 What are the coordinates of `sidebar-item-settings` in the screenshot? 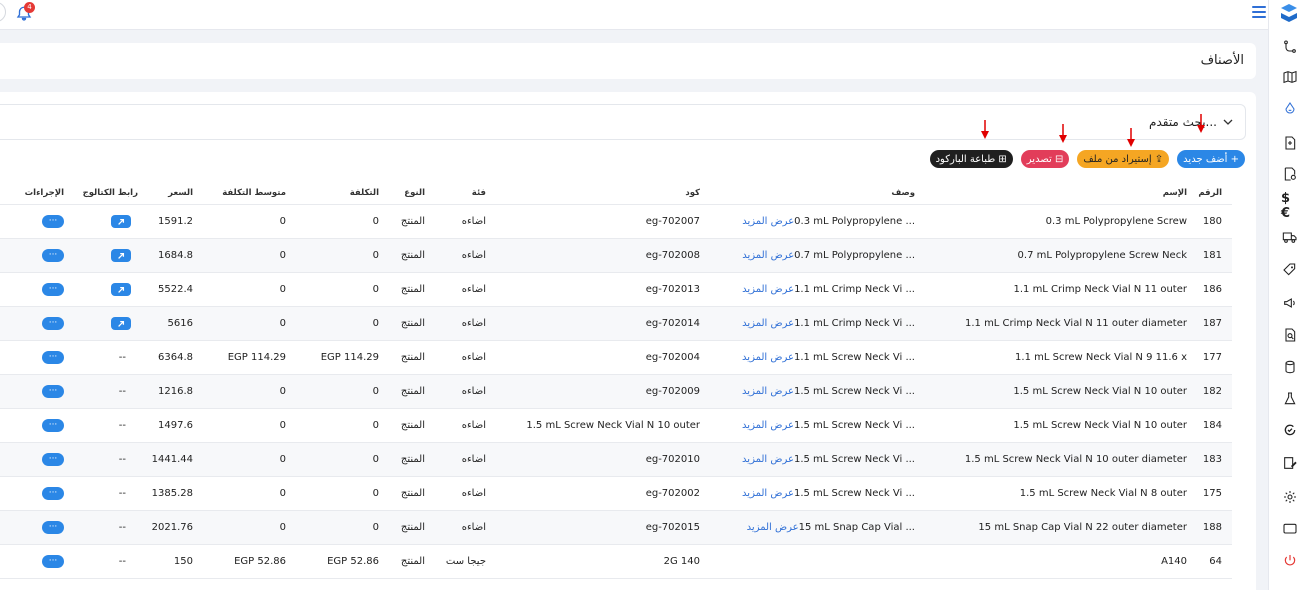 It's located at (1290, 497).